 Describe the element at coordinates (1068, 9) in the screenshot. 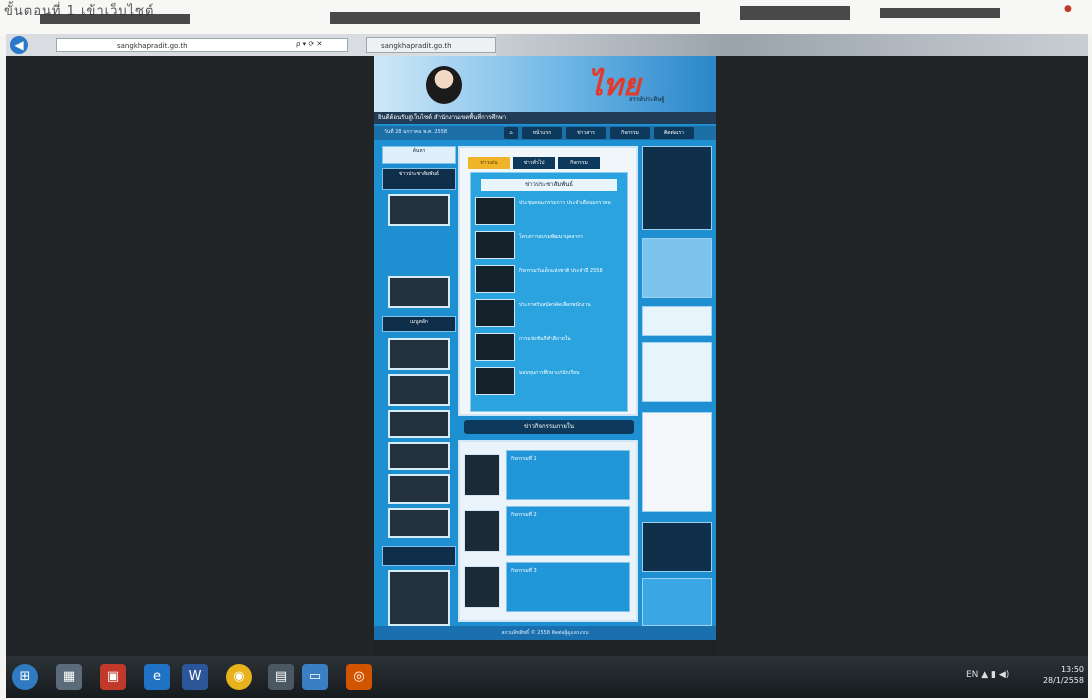

I see `red-mark-icon: ●` at that location.